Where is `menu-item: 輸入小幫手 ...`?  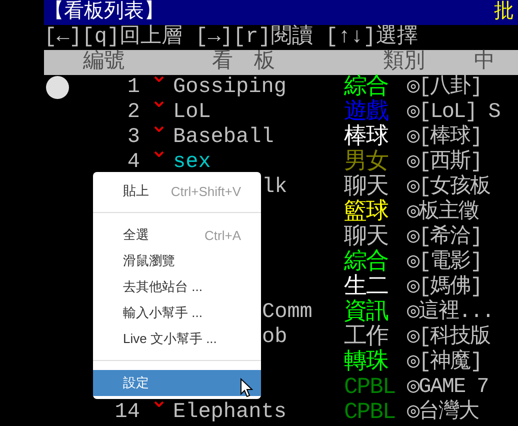 menu-item: 輸入小幫手 ... is located at coordinates (177, 313).